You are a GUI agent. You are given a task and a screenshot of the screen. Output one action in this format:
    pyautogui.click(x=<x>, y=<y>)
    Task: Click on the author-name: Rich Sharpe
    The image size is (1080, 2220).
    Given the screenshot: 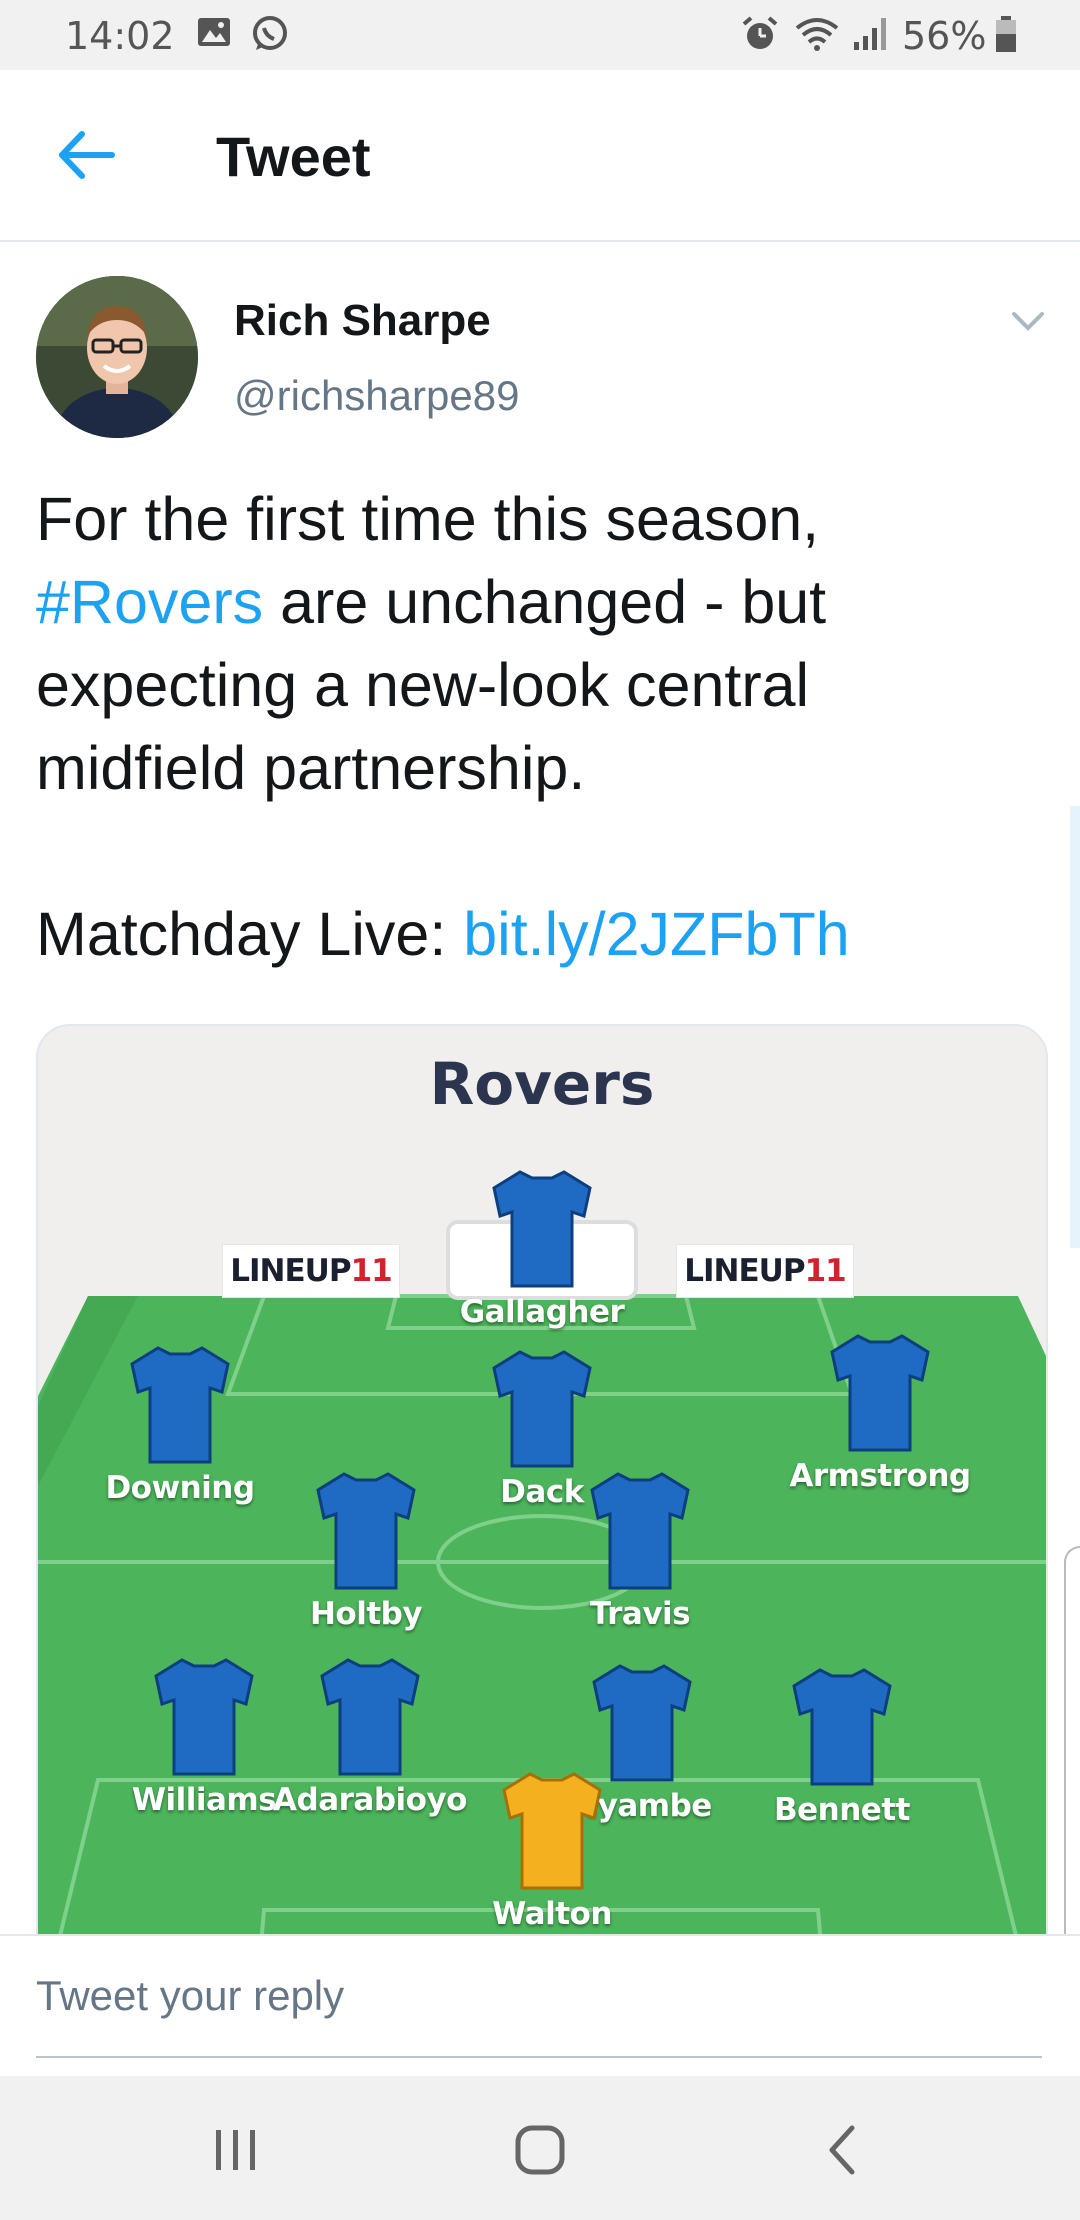 What is the action you would take?
    pyautogui.click(x=362, y=321)
    